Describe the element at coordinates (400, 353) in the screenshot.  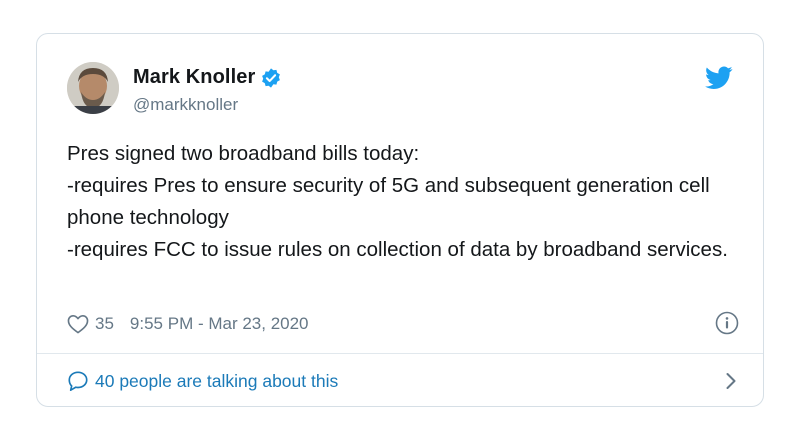
I see `divider` at that location.